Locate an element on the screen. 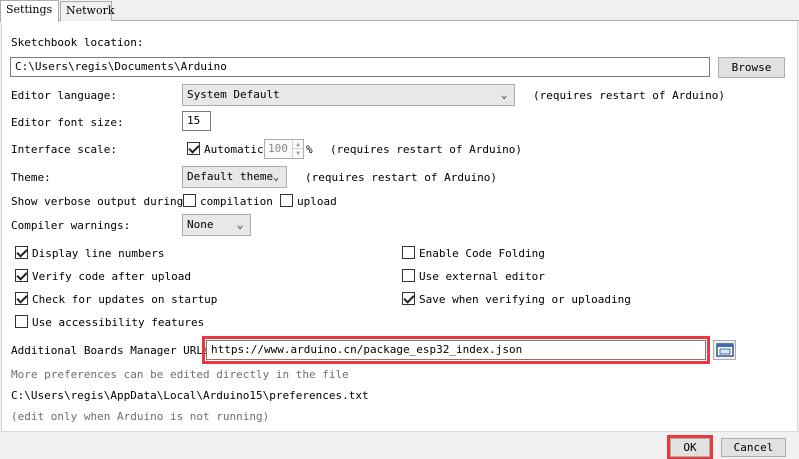  interface-scale-value: 100 is located at coordinates (278, 148).